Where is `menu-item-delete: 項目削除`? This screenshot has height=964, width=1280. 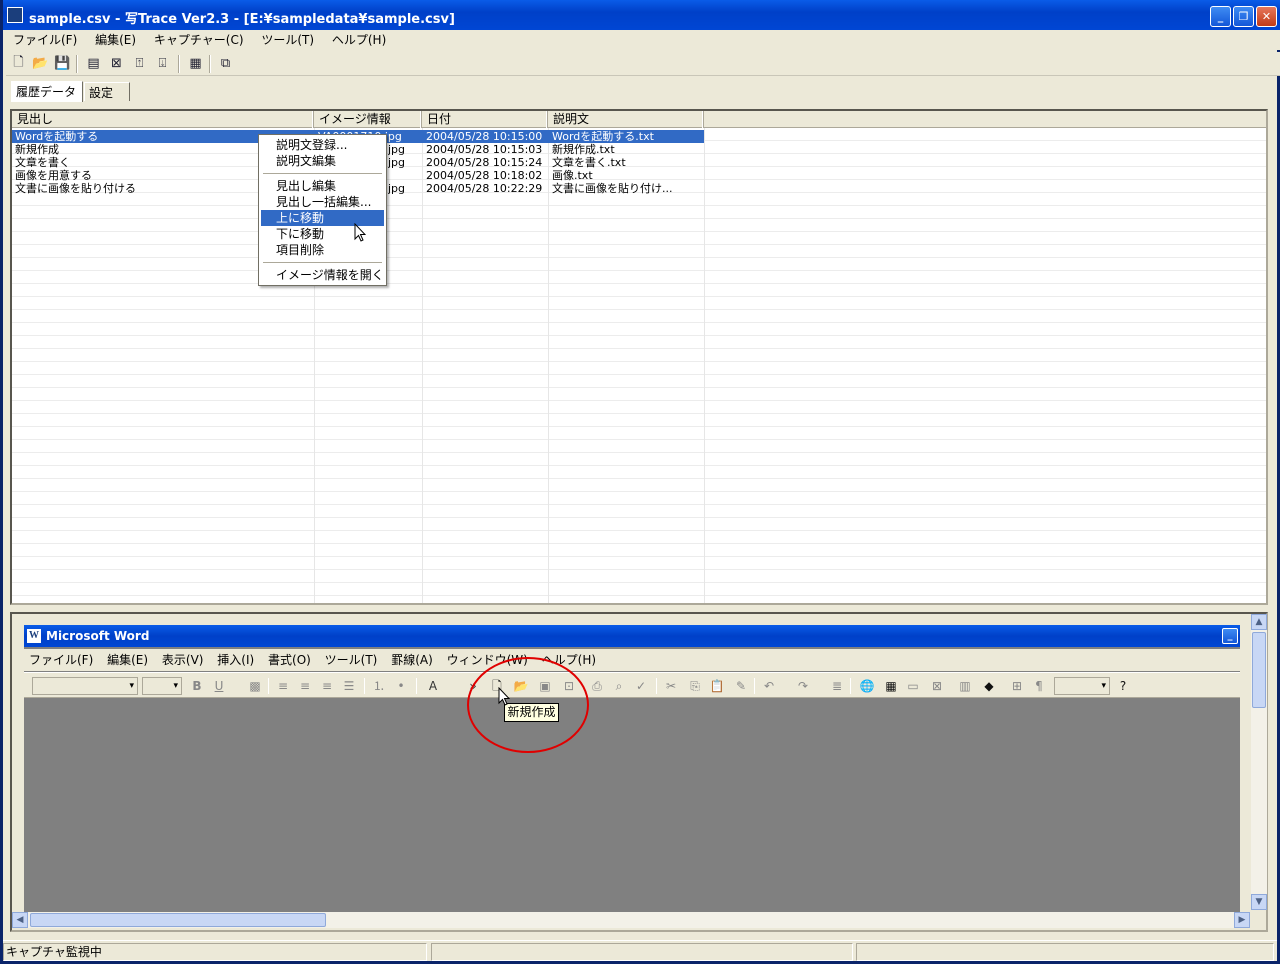
menu-item-delete: 項目削除 is located at coordinates (322, 250).